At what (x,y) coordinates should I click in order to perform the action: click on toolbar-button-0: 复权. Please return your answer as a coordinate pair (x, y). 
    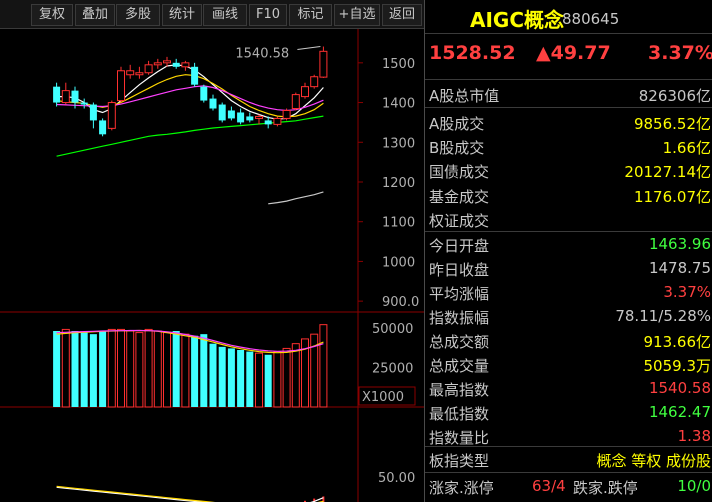
    Looking at the image, I should click on (52, 15).